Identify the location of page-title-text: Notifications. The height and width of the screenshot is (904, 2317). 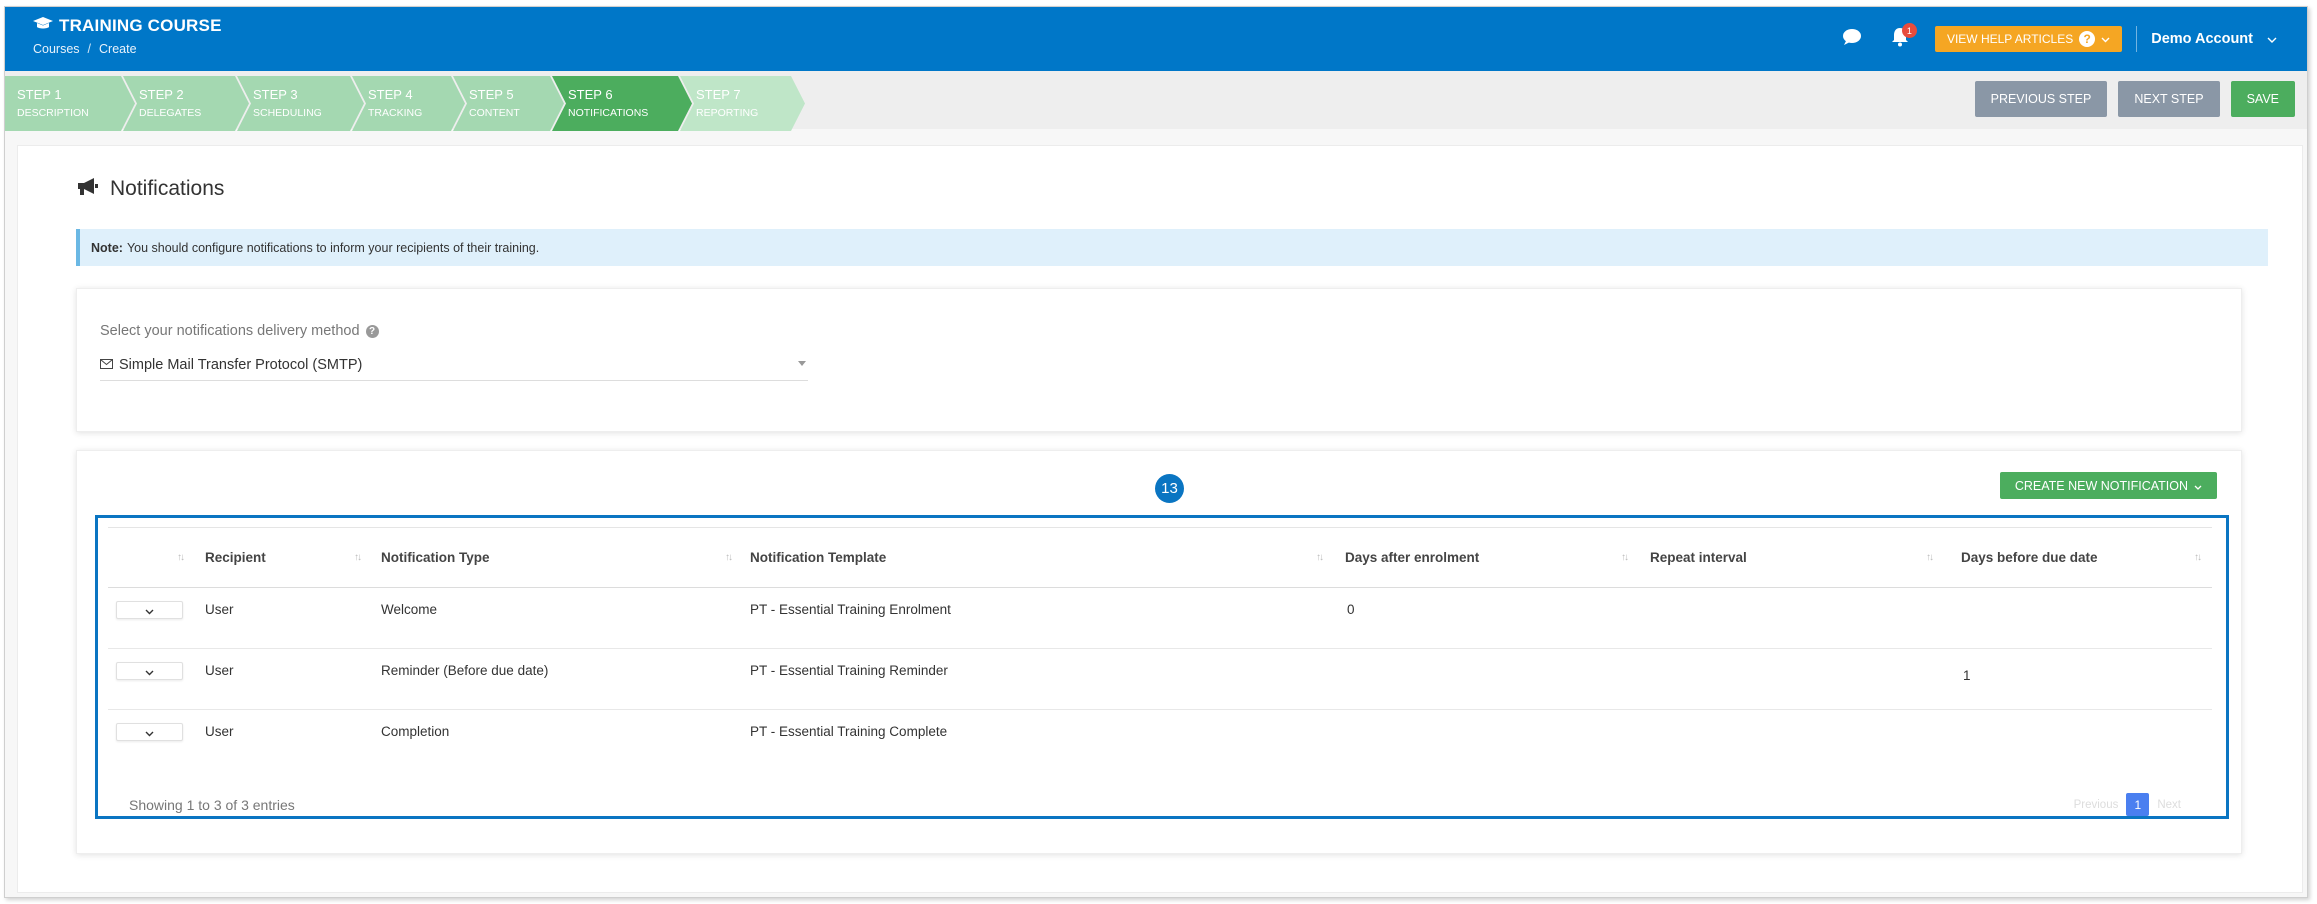
(167, 188).